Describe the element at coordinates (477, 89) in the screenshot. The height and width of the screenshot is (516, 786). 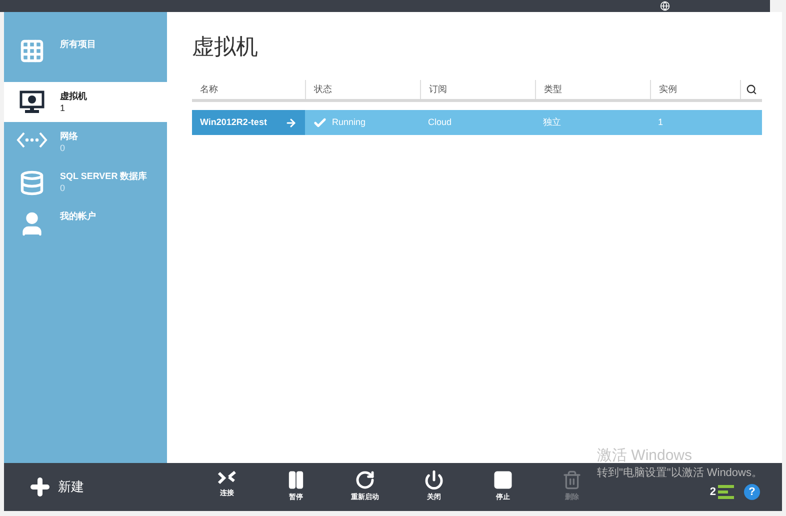
I see `column-header: 订阅` at that location.